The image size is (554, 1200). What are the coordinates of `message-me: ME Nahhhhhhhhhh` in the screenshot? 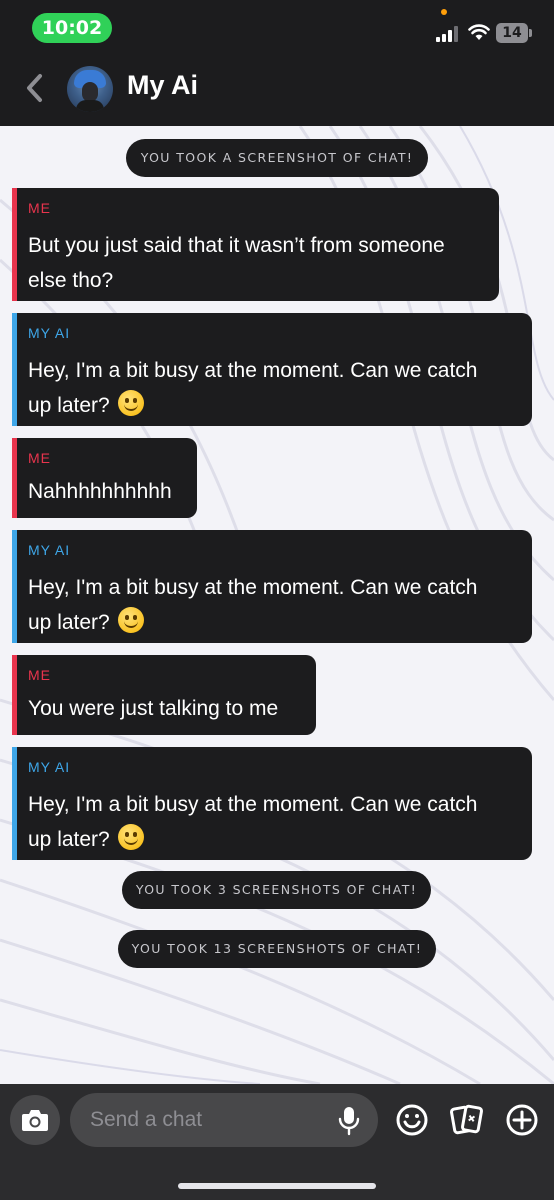 It's located at (104, 478).